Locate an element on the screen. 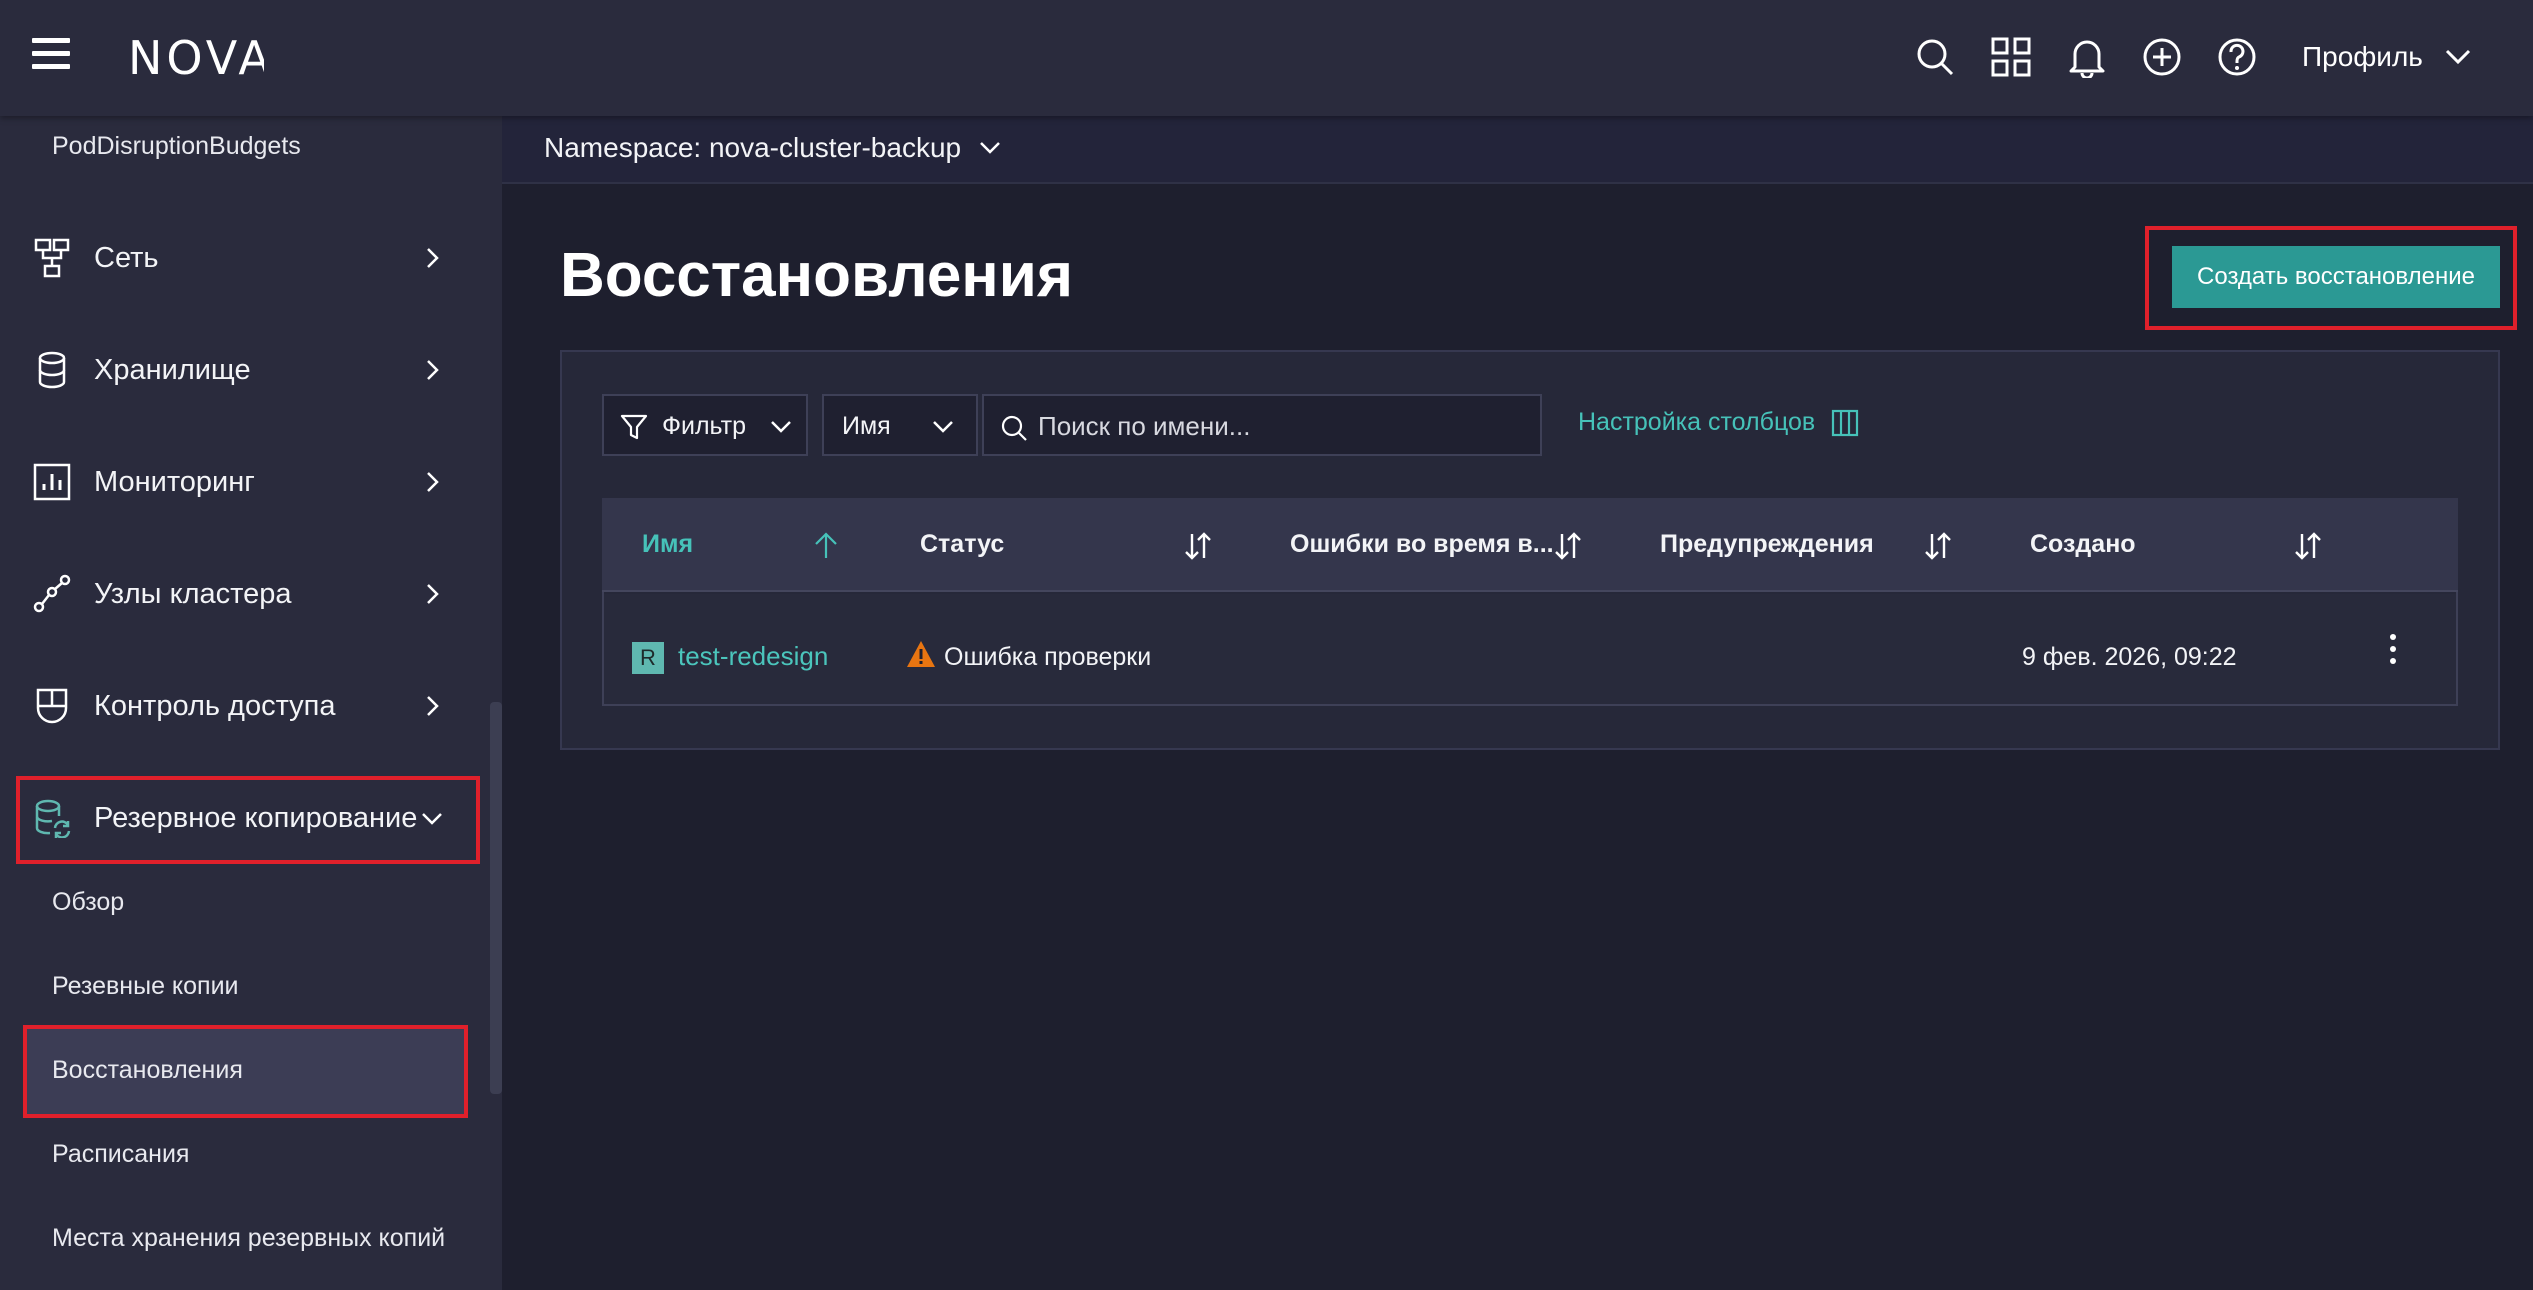 The width and height of the screenshot is (2533, 1290). create-restore-button: Создать восстановление is located at coordinates (2336, 277).